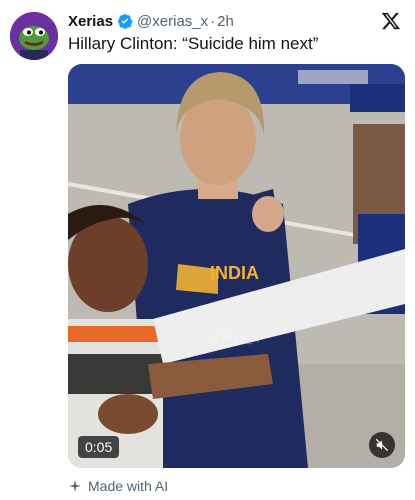  What do you see at coordinates (99, 447) in the screenshot?
I see `video-duration: 0:05` at bounding box center [99, 447].